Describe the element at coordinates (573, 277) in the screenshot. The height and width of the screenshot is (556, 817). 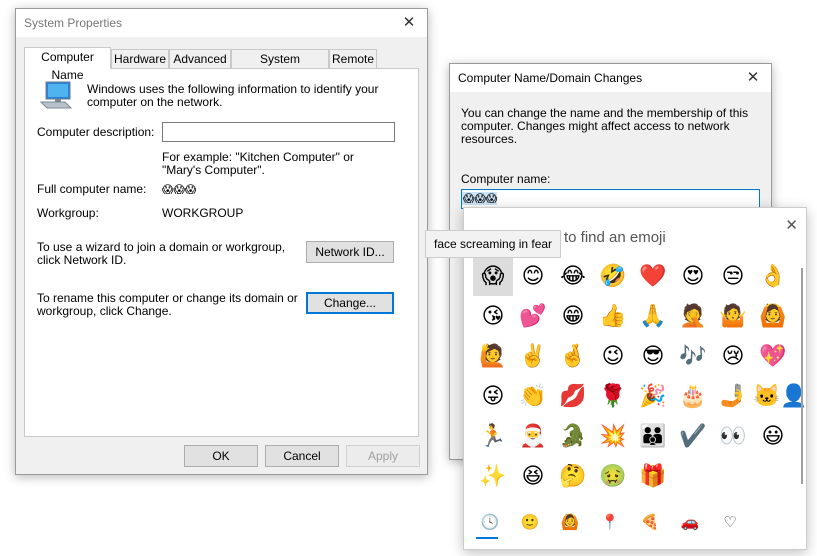
I see `emoji-cell: 😂` at that location.